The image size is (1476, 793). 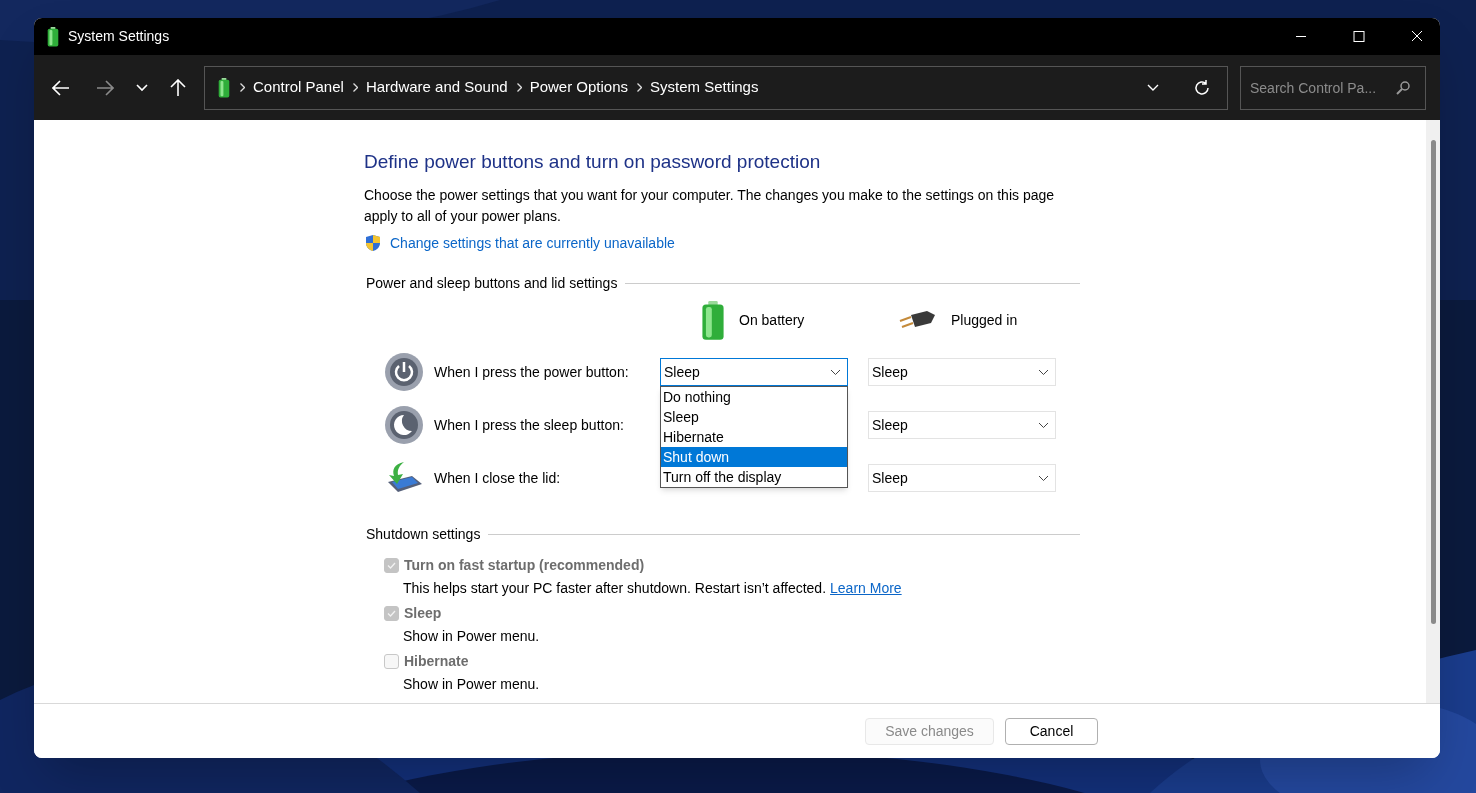 What do you see at coordinates (1051, 731) in the screenshot?
I see `cancel-button: Cancel` at bounding box center [1051, 731].